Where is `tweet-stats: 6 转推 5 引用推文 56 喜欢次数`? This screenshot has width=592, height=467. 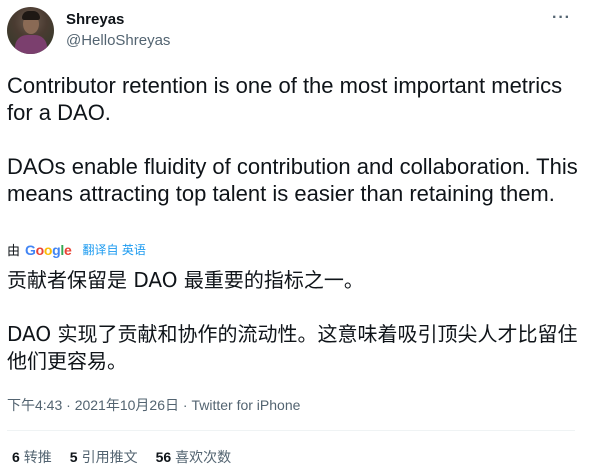
tweet-stats: 6 转推 5 引用推文 56 喜欢次数 is located at coordinates (121, 457).